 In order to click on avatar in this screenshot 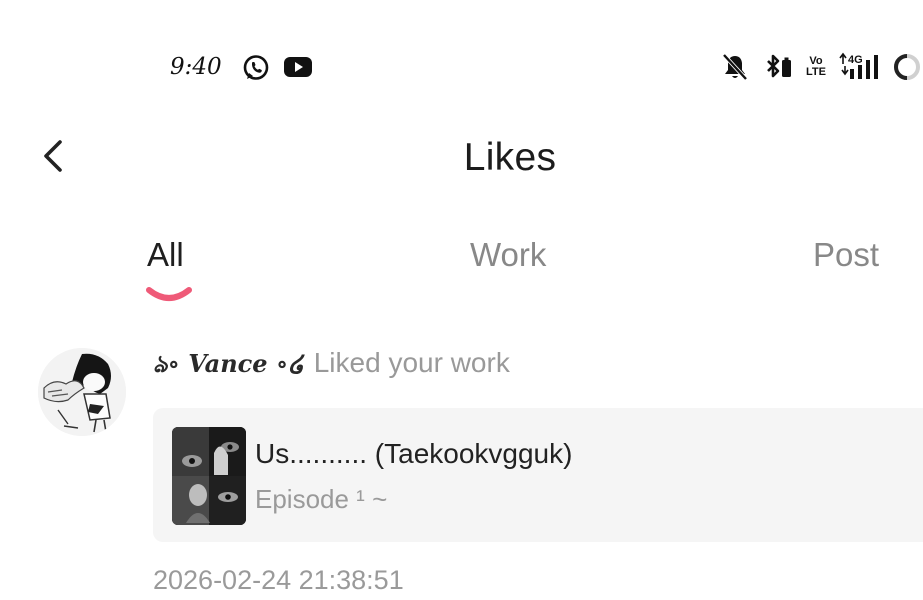, I will do `click(82, 392)`.